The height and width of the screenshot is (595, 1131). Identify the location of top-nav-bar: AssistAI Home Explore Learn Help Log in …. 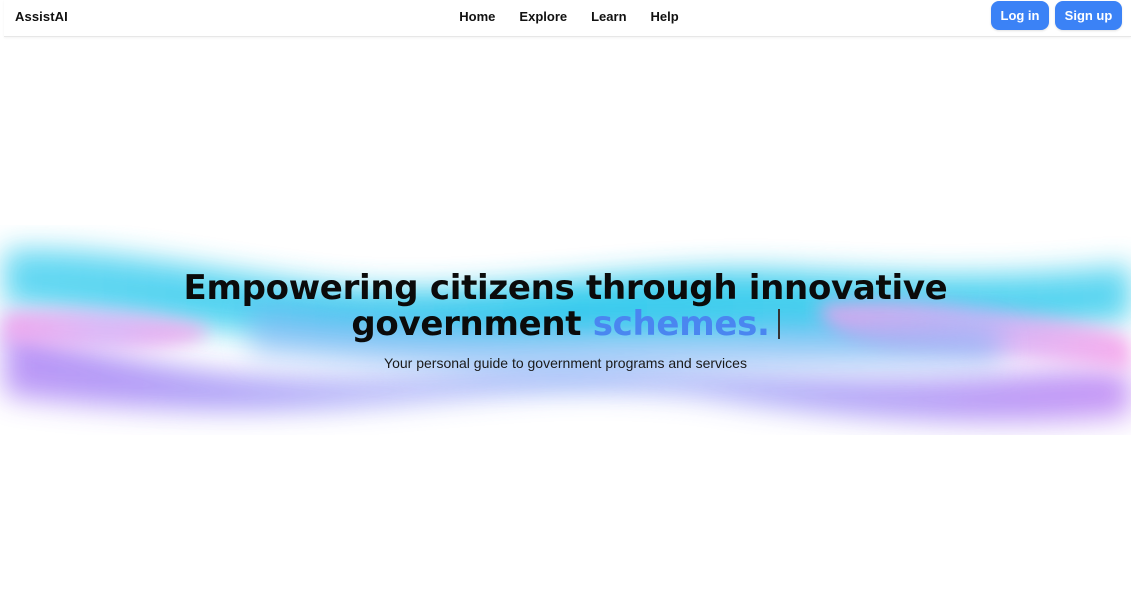
(567, 18).